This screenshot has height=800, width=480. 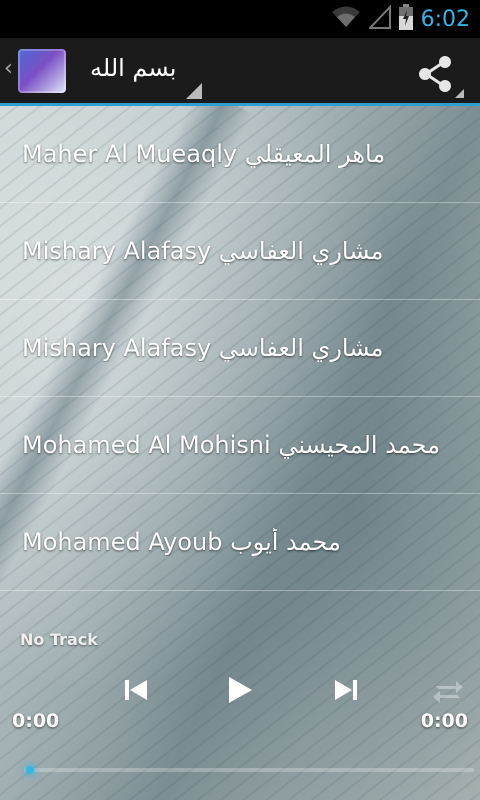 What do you see at coordinates (249, 770) in the screenshot?
I see `seek-bar` at bounding box center [249, 770].